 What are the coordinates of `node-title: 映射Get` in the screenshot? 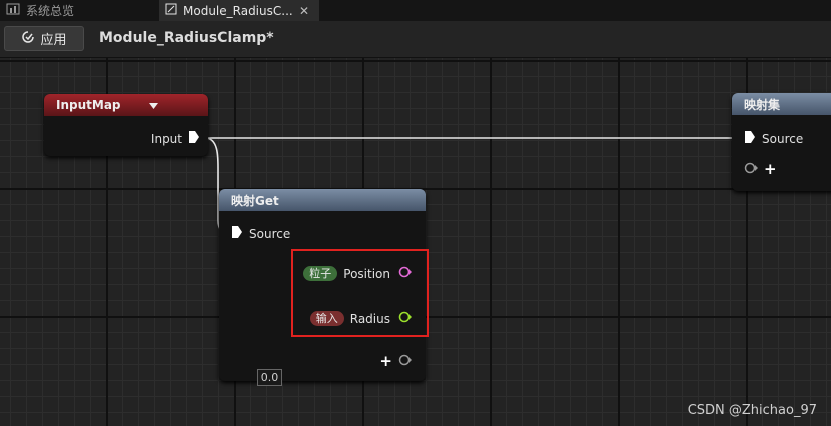 It's located at (255, 200).